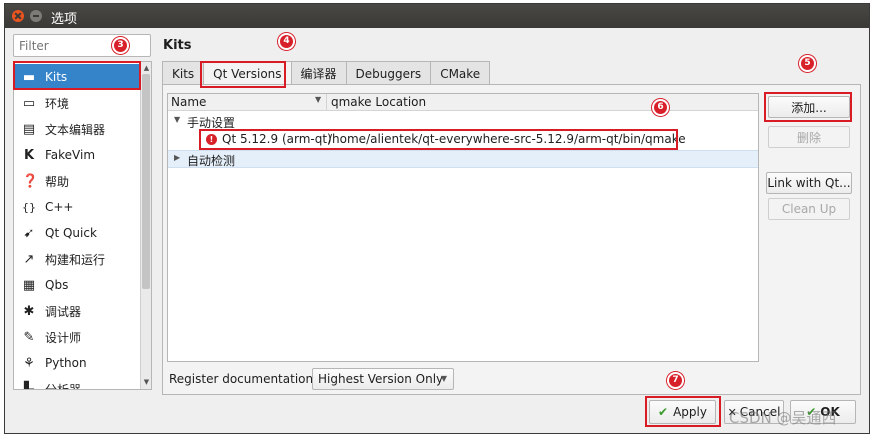 The width and height of the screenshot is (876, 437). I want to click on tree-group-auto: ▶ 自动检测, so click(463, 159).